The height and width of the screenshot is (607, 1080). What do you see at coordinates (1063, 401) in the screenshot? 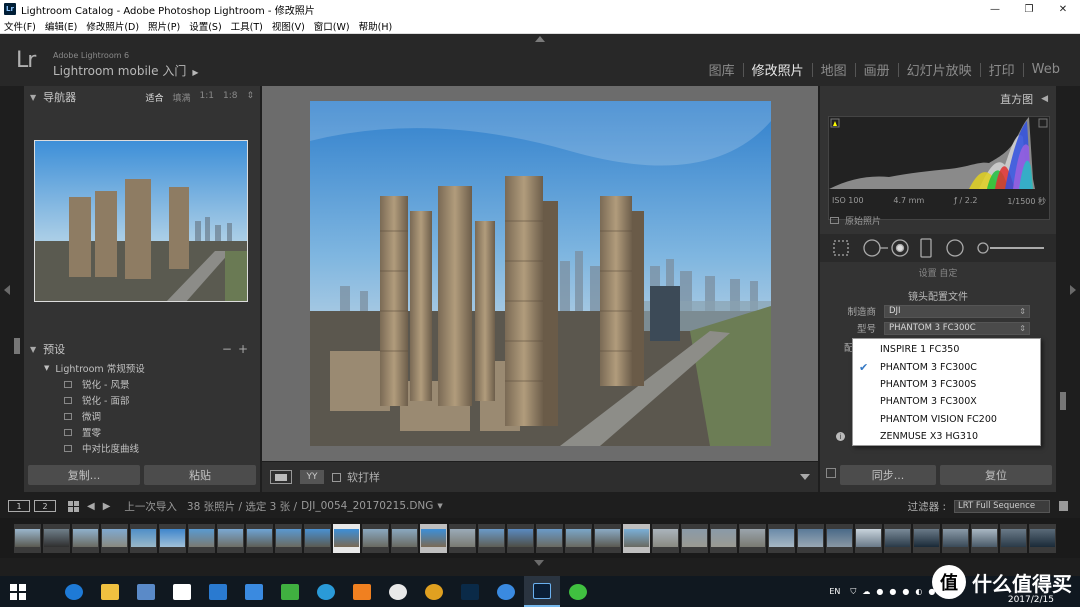
I see `right-scrollbar` at bounding box center [1063, 401].